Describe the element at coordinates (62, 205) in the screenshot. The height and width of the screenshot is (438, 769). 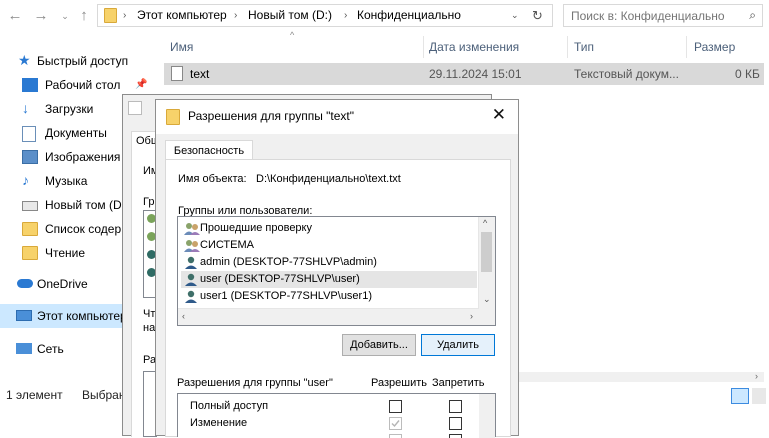
I see `nav-new-volume: Новый том (D` at that location.